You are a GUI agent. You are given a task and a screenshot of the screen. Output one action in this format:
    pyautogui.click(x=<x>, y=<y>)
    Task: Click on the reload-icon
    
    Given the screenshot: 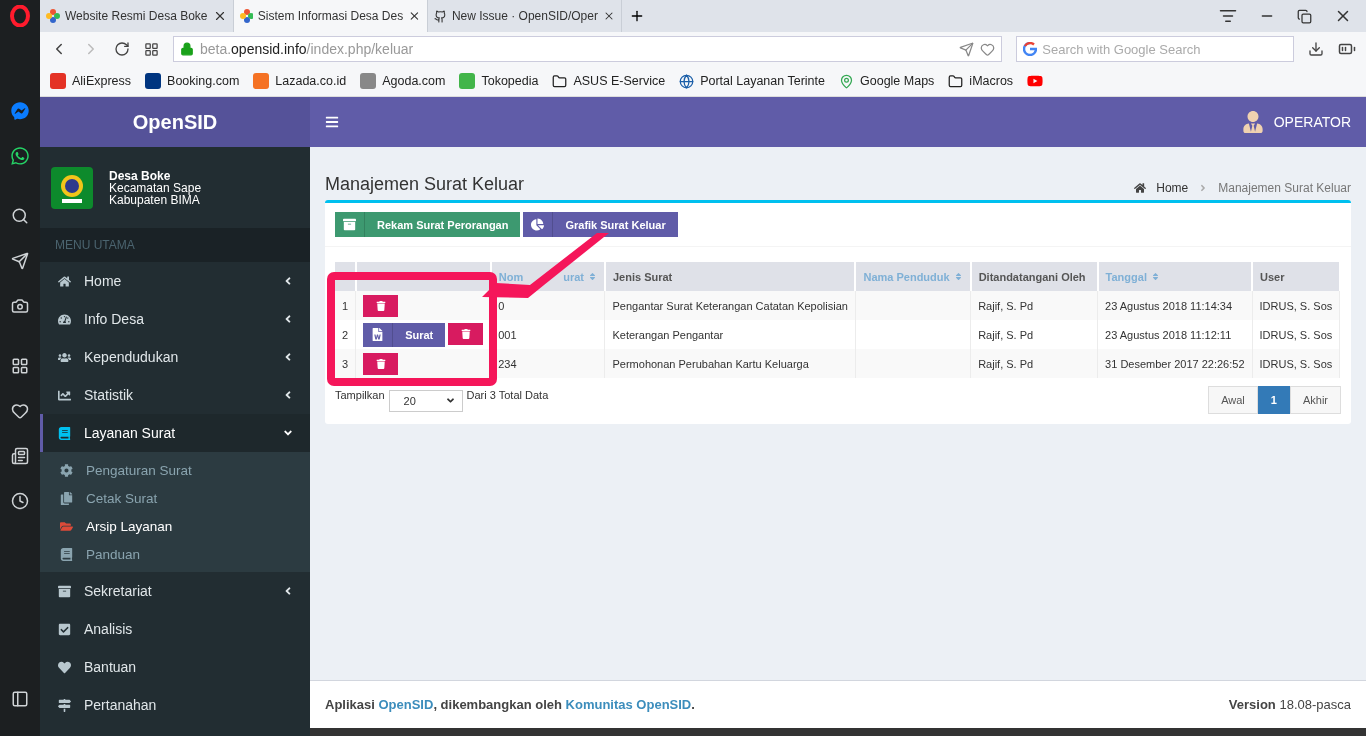 What is the action you would take?
    pyautogui.click(x=121, y=49)
    